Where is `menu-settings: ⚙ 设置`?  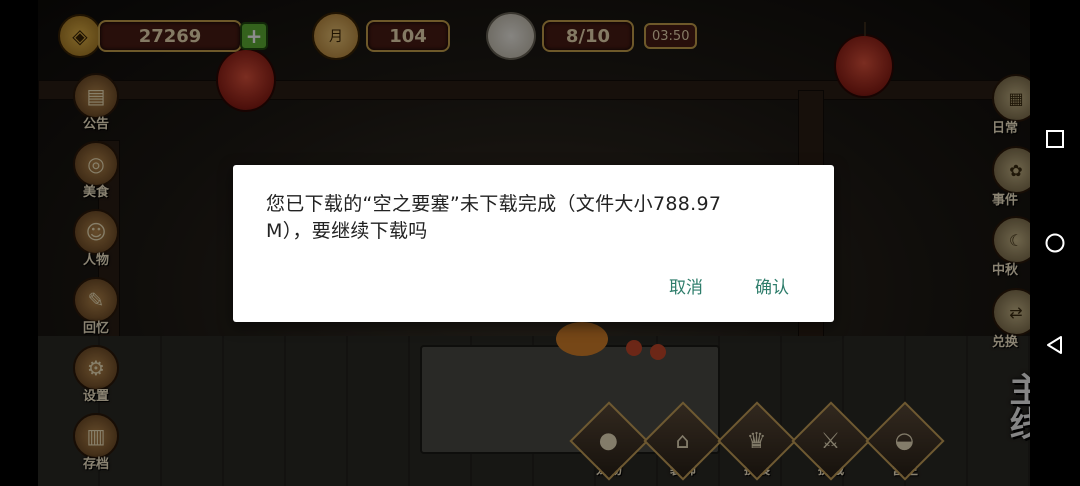
menu-settings: ⚙ 设置 is located at coordinates (96, 373).